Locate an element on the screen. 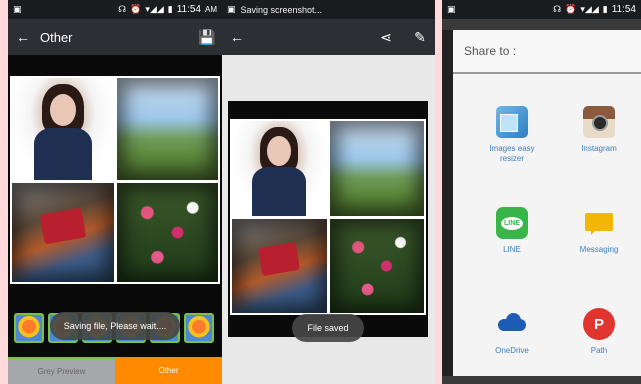 The width and height of the screenshot is (641, 384). other-button: Other is located at coordinates (168, 370).